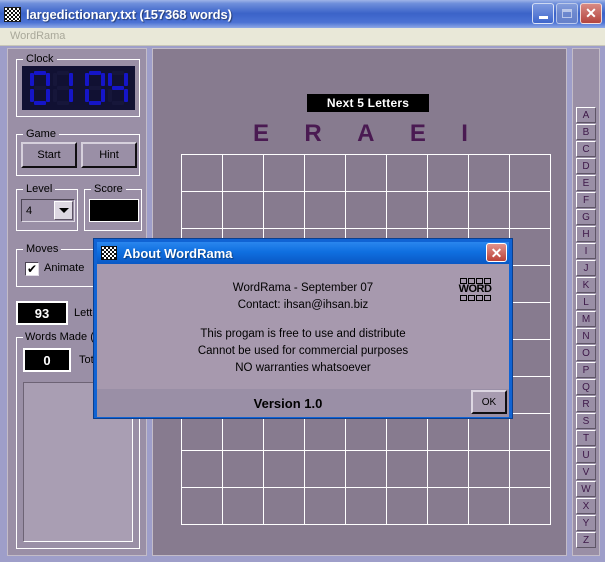  I want to click on letter-button-f: F, so click(586, 200).